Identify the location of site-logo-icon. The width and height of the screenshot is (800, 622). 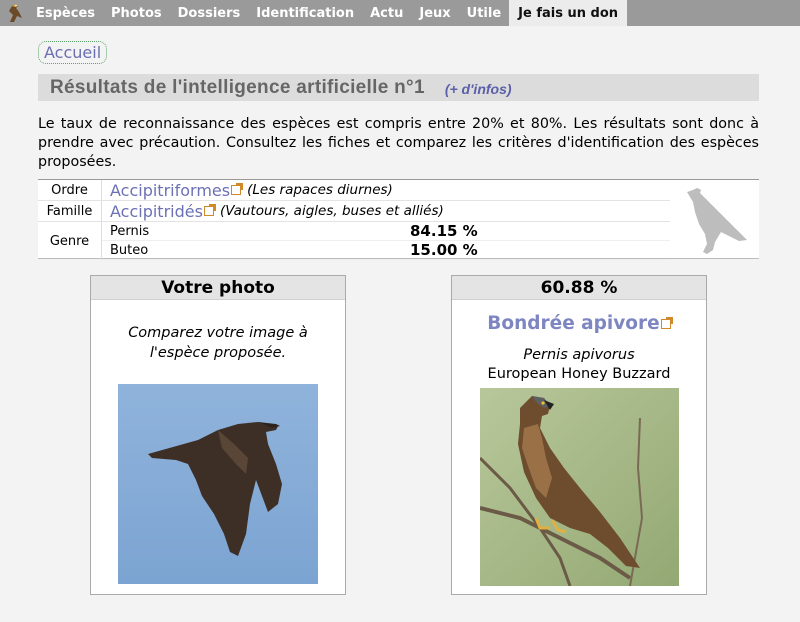
(14, 13).